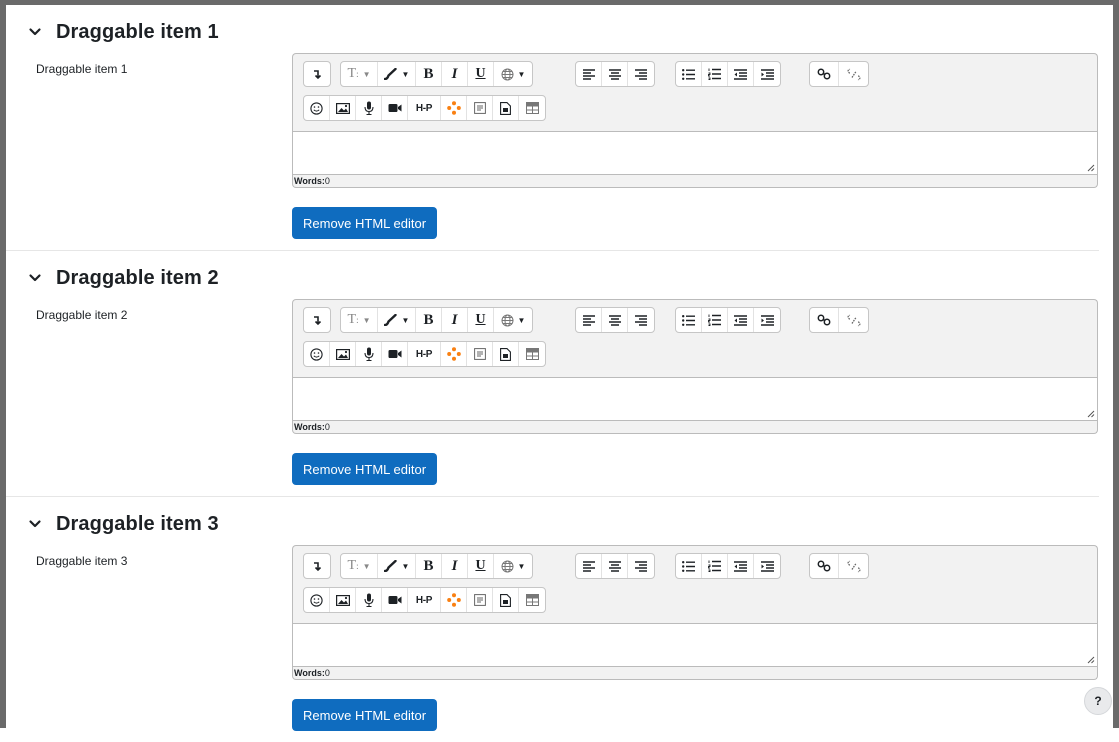  I want to click on word-count: Words:0, so click(695, 673).